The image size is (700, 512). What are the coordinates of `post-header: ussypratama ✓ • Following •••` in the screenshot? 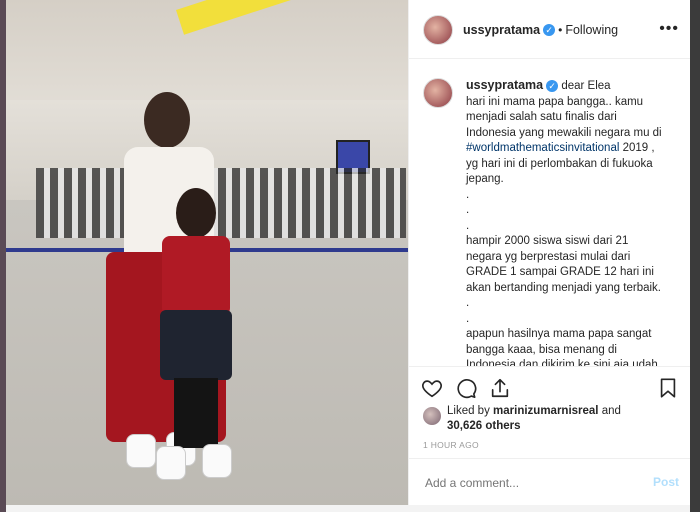 It's located at (550, 29).